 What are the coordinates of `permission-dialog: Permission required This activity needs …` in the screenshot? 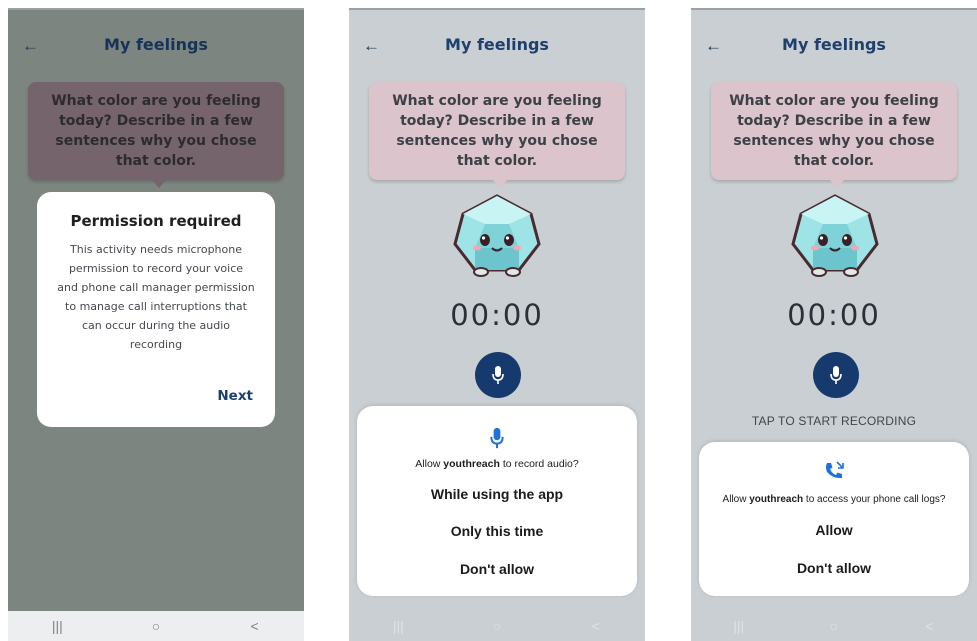 It's located at (156, 309).